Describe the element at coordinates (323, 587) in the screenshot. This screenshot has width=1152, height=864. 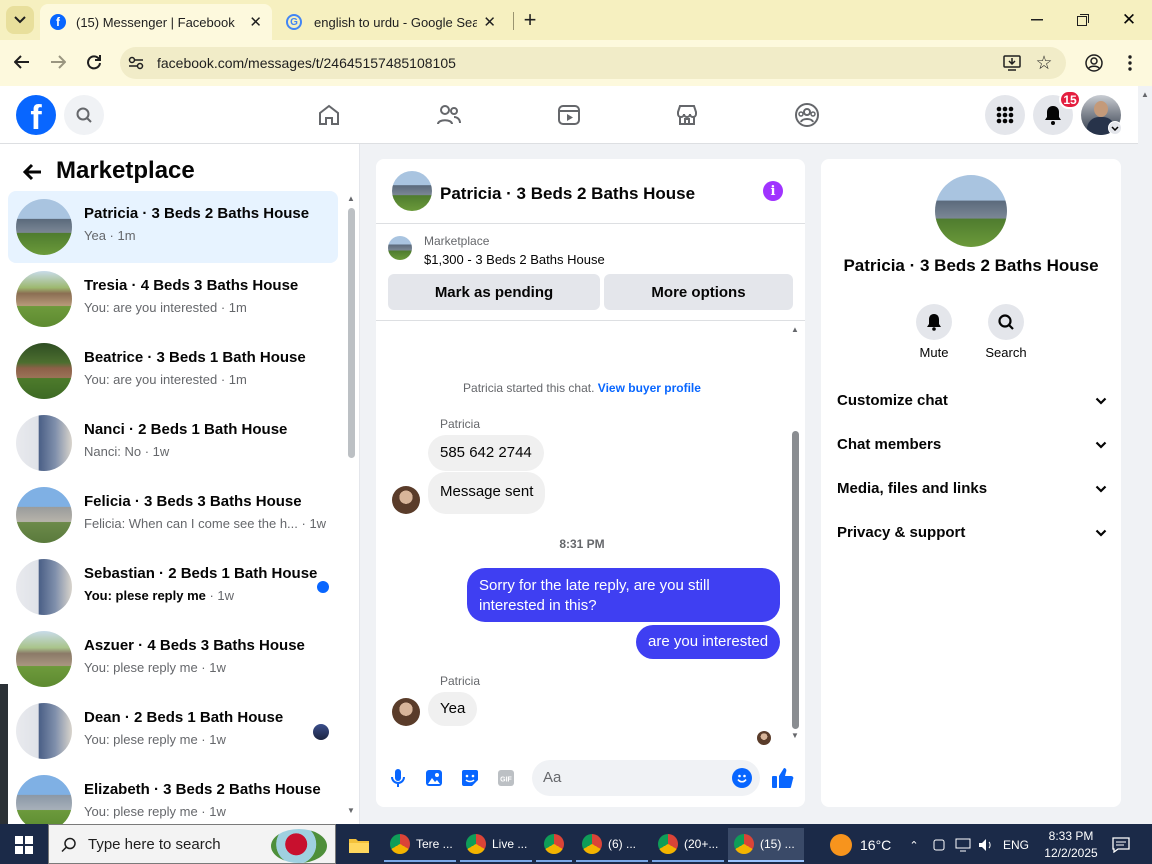
I see `unread-dot` at that location.